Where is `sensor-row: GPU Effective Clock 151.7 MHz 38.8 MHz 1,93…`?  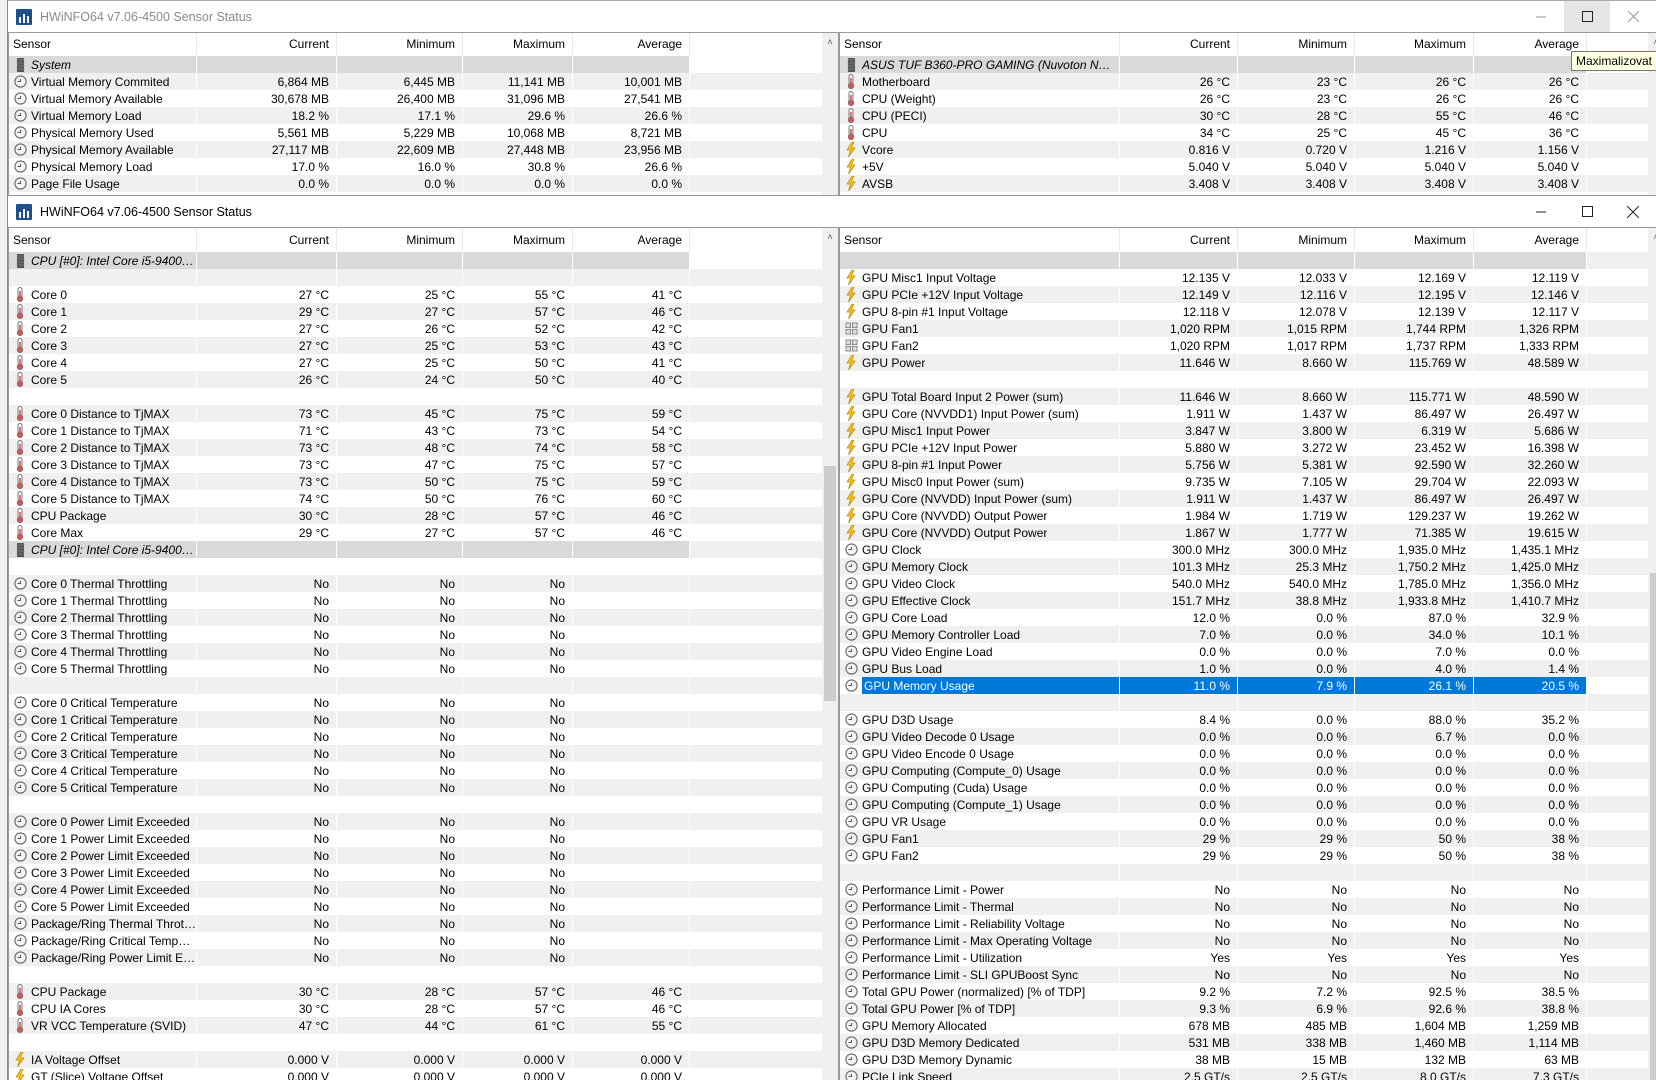
sensor-row: GPU Effective Clock 151.7 MHz 38.8 MHz 1,93… is located at coordinates (1248, 600).